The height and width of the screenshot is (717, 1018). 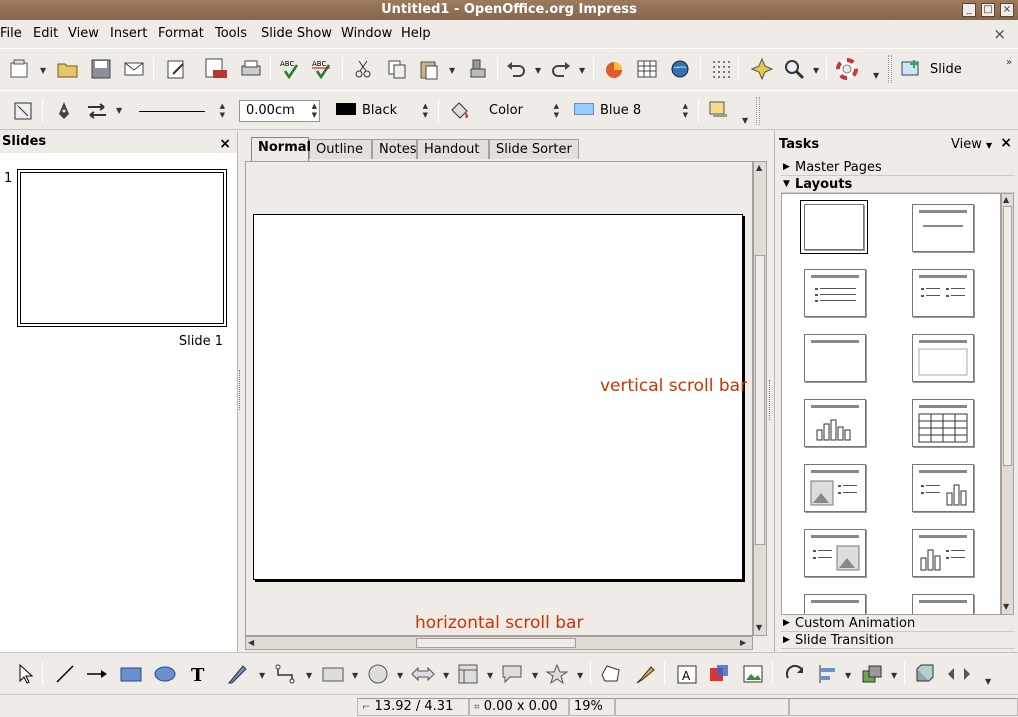 What do you see at coordinates (943, 228) in the screenshot?
I see `layout-title-only` at bounding box center [943, 228].